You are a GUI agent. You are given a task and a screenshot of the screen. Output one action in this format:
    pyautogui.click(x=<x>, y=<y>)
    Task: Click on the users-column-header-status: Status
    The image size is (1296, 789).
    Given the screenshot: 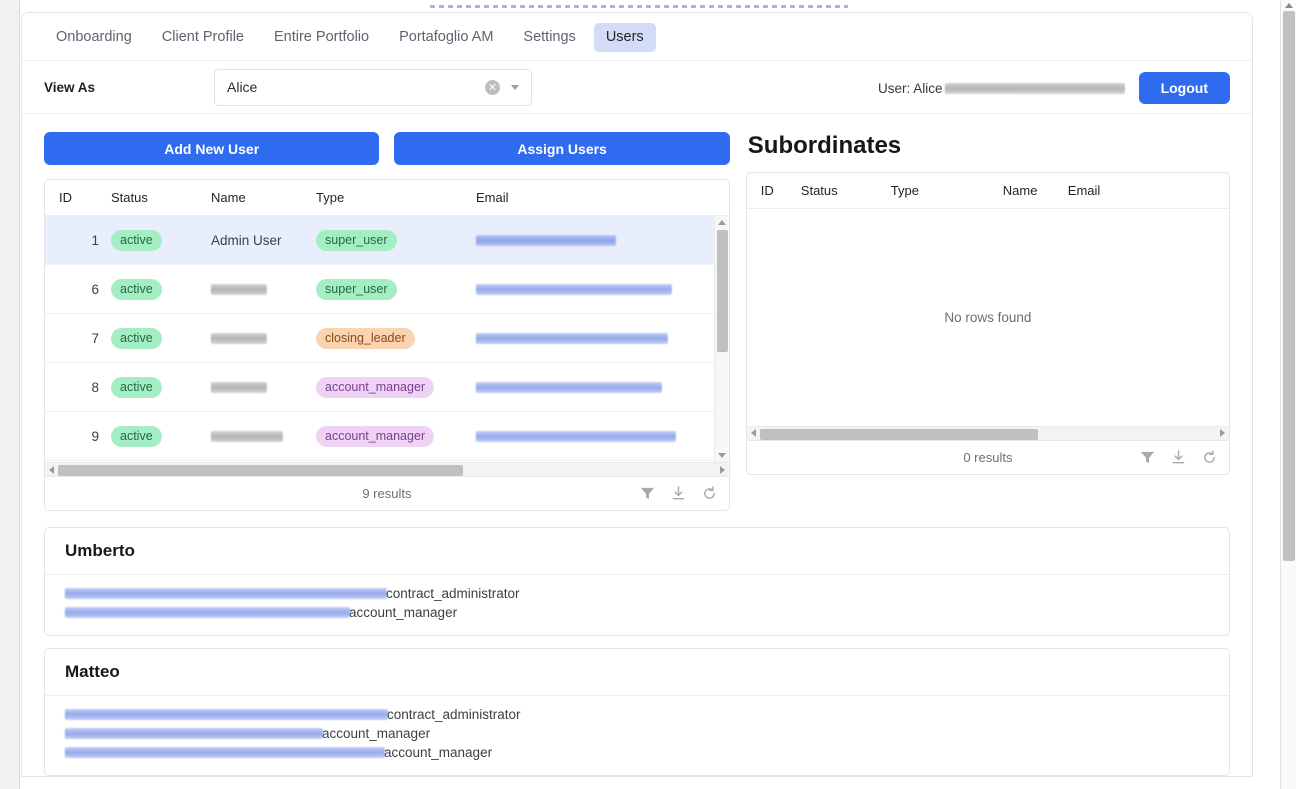 What is the action you would take?
    pyautogui.click(x=155, y=197)
    